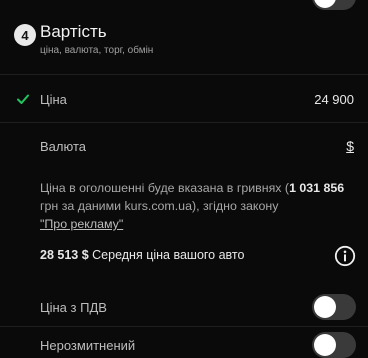 The image size is (368, 358). What do you see at coordinates (23, 101) in the screenshot?
I see `check-icon` at bounding box center [23, 101].